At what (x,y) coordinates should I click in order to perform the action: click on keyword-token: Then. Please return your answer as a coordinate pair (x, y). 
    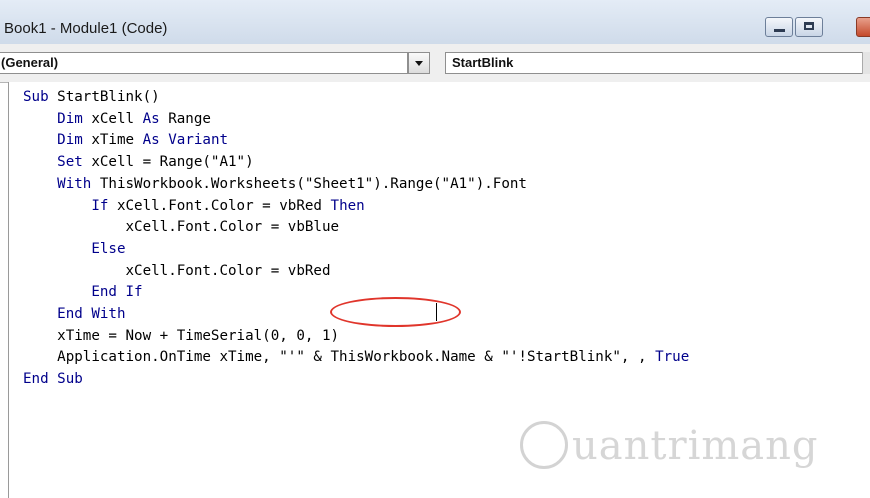
    Looking at the image, I should click on (347, 205).